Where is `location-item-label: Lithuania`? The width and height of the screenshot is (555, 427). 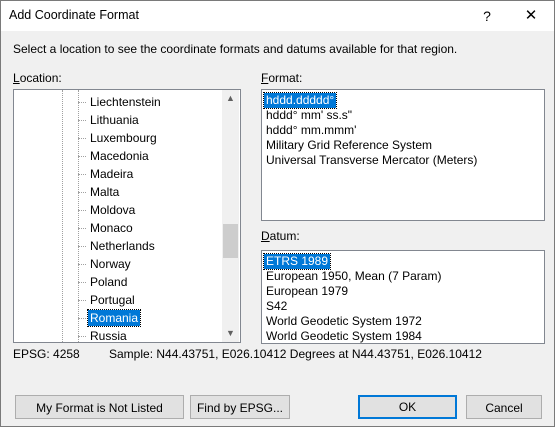
location-item-label: Lithuania is located at coordinates (114, 120).